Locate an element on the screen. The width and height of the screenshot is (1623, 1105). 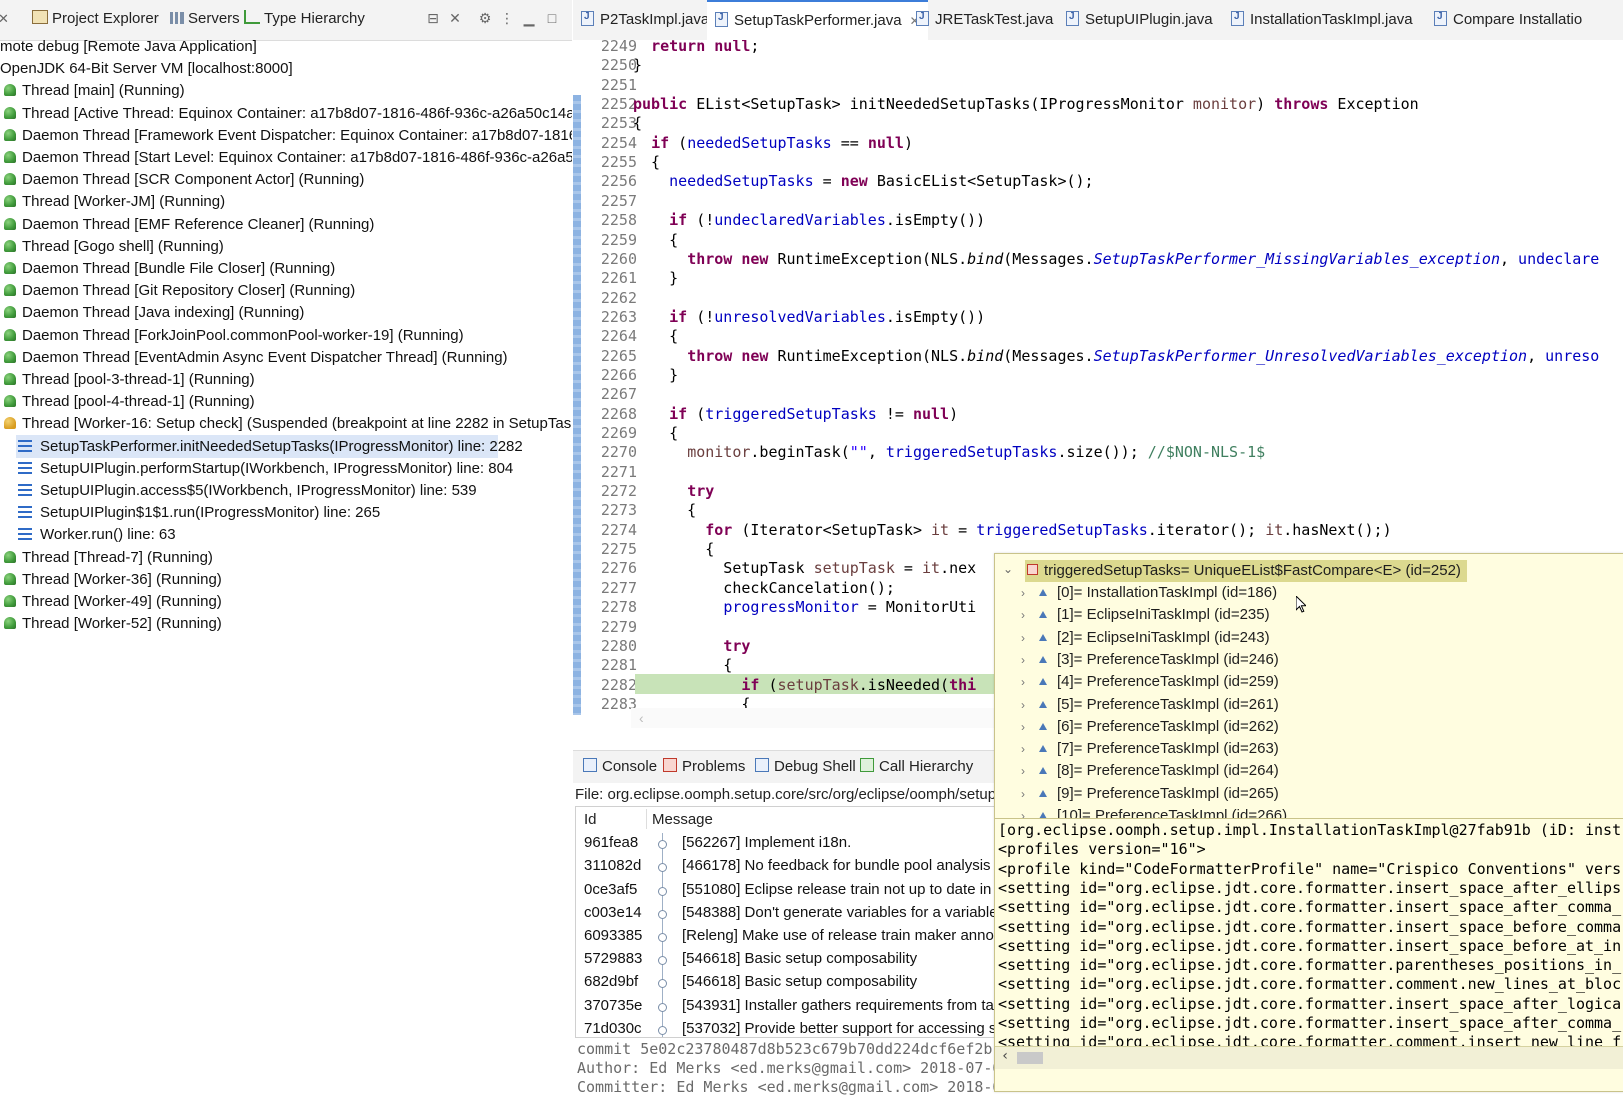
hover-list-element: › [4]= PreferenceTaskImpl (id=259) is located at coordinates (1150, 682).